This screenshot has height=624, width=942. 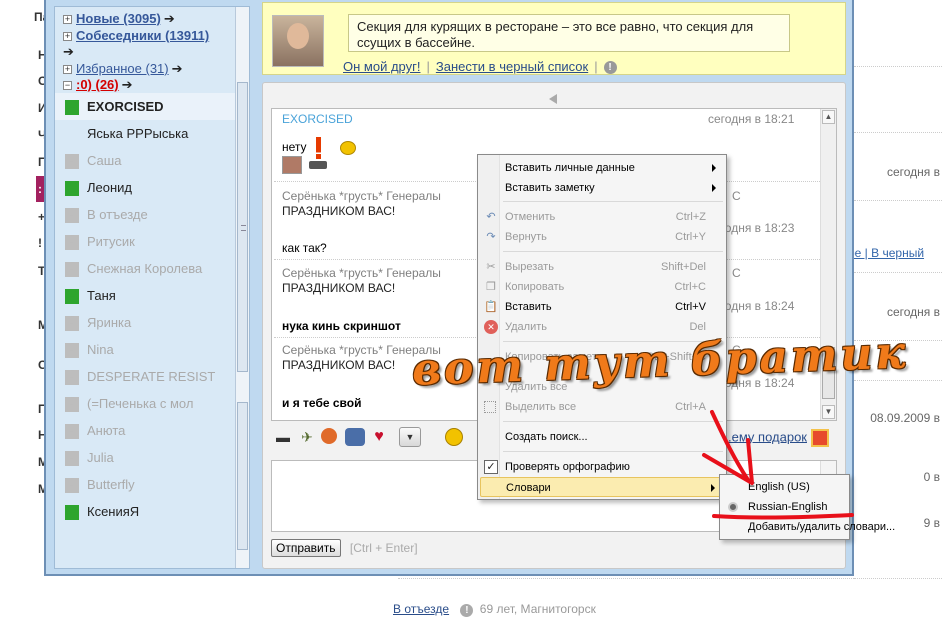 I want to click on blacklist-link: Занести в черный список, so click(x=512, y=66).